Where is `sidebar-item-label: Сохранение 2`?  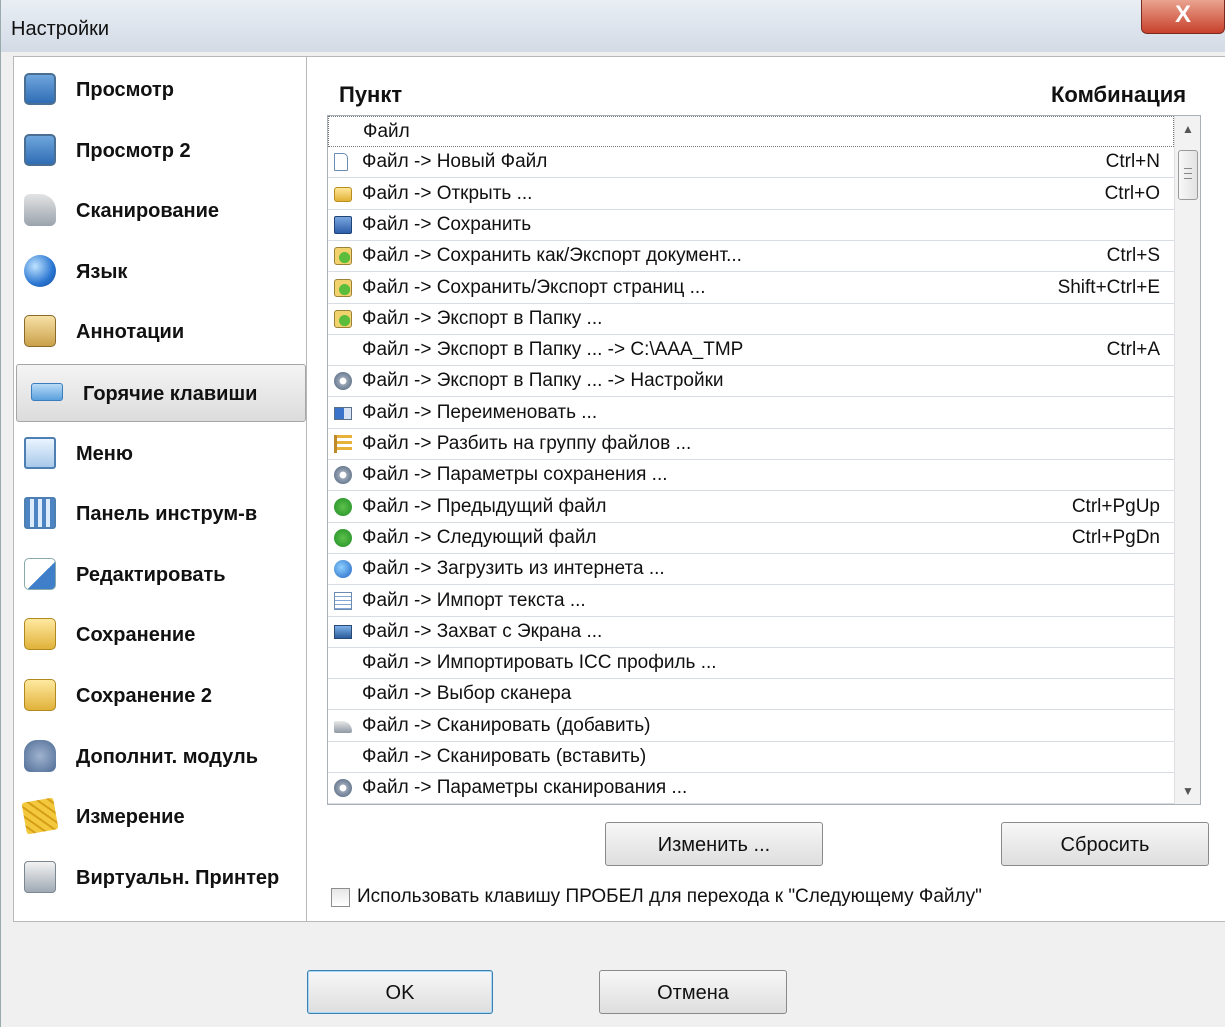 sidebar-item-label: Сохранение 2 is located at coordinates (144, 696).